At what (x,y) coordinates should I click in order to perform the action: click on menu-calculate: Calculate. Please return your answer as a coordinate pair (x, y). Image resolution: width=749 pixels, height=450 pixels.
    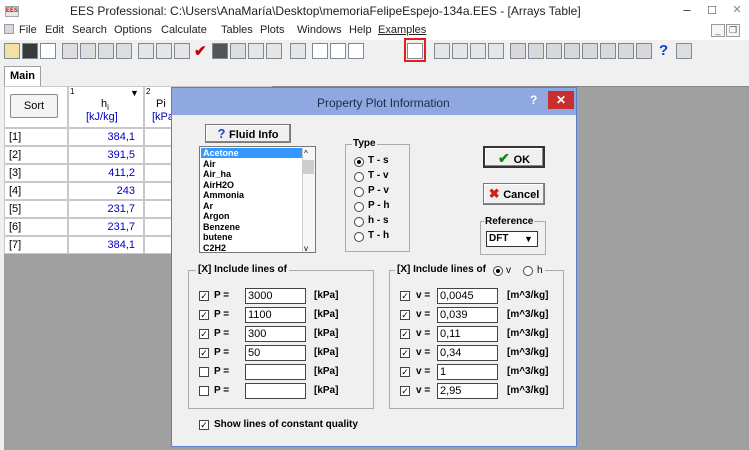
    Looking at the image, I should click on (184, 30).